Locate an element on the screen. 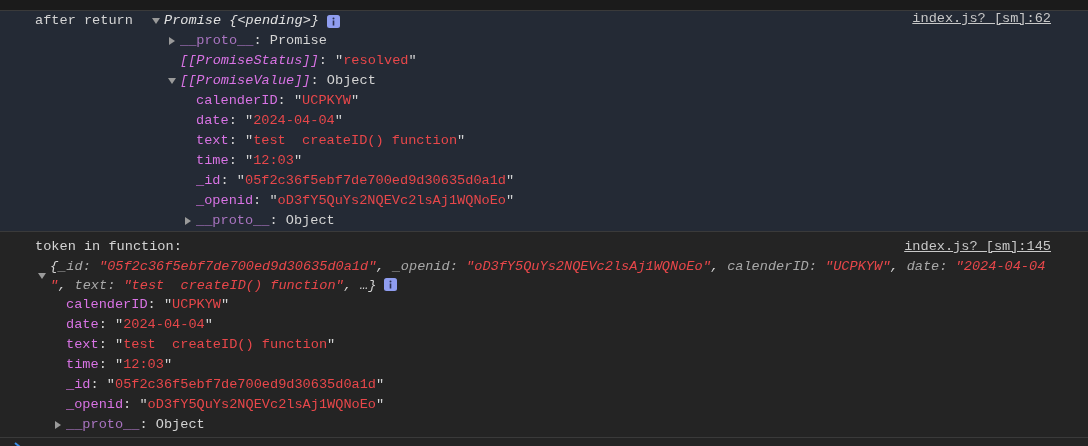 Image resolution: width=1088 pixels, height=446 pixels. property-line: [[PromiseValue]]: Object is located at coordinates (278, 81).